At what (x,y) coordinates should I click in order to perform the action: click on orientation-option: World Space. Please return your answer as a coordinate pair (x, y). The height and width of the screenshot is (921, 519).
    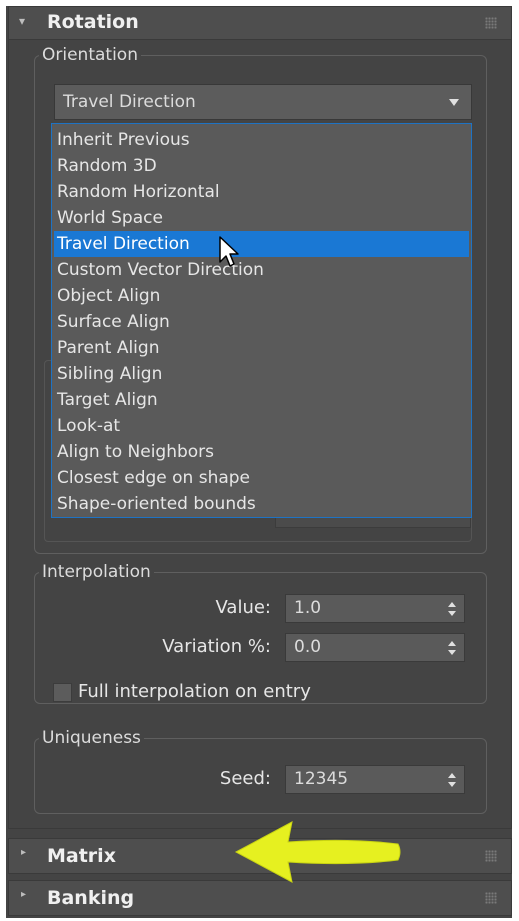
    Looking at the image, I should click on (261, 218).